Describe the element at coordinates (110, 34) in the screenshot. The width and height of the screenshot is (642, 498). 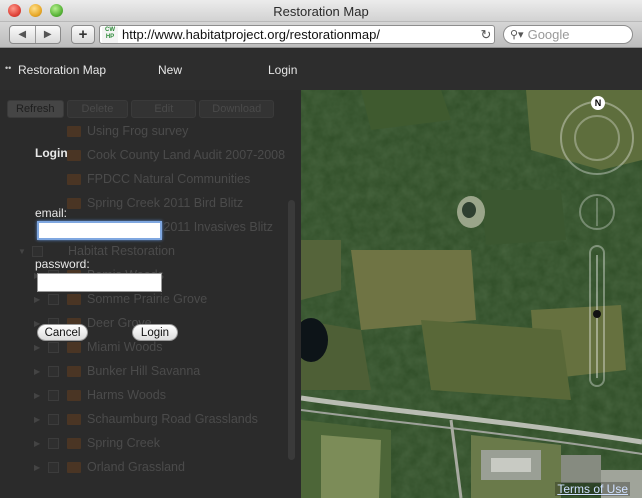
I see `site-favicon-icon: CW HP` at that location.